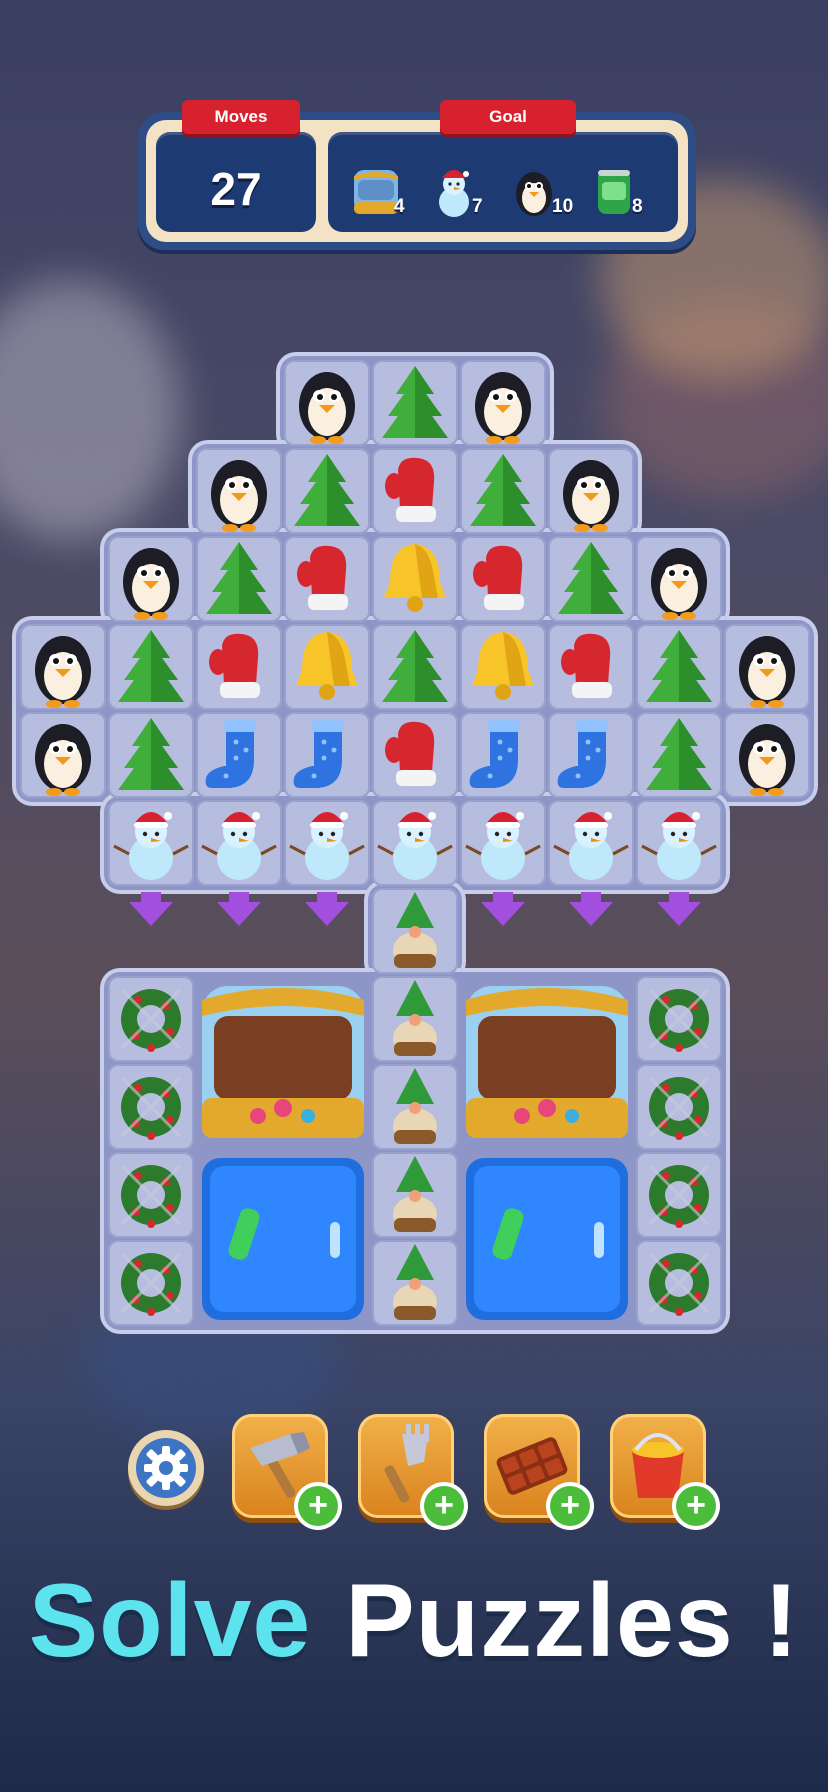  What do you see at coordinates (637, 206) in the screenshot?
I see `goal-soda-count: 8` at bounding box center [637, 206].